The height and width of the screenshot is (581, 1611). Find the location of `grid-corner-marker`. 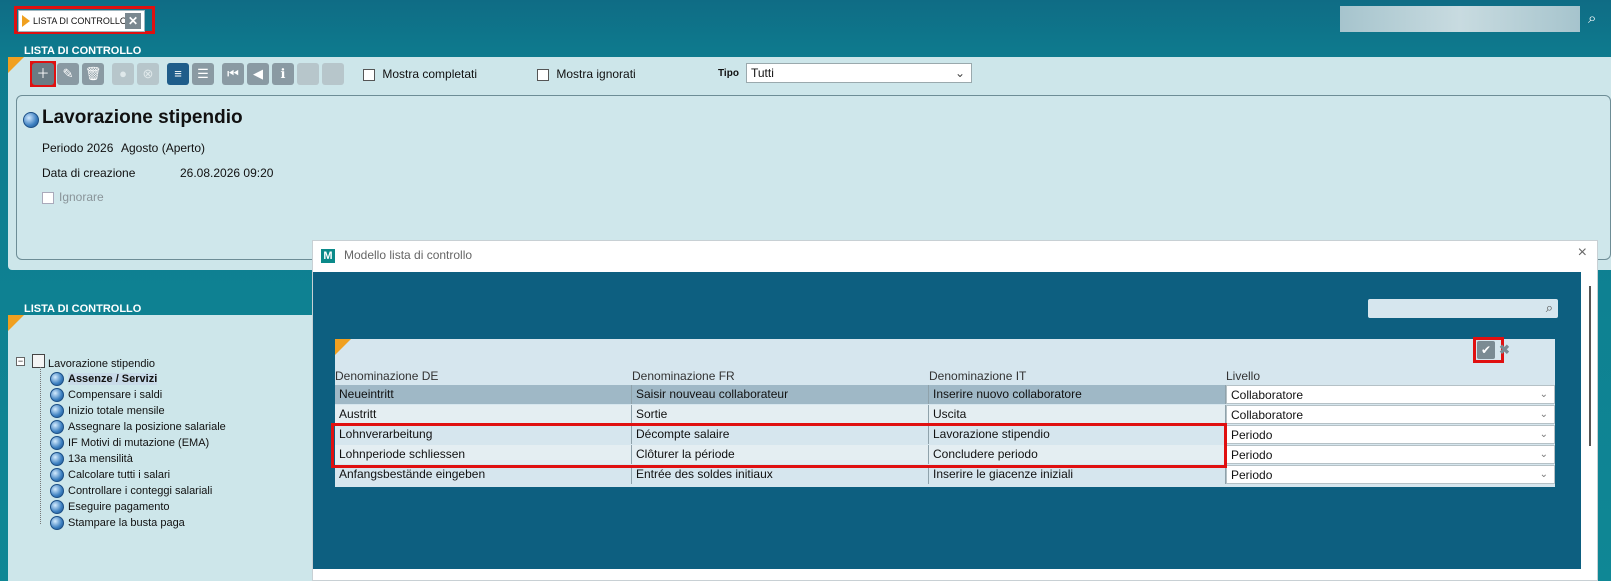

grid-corner-marker is located at coordinates (343, 347).